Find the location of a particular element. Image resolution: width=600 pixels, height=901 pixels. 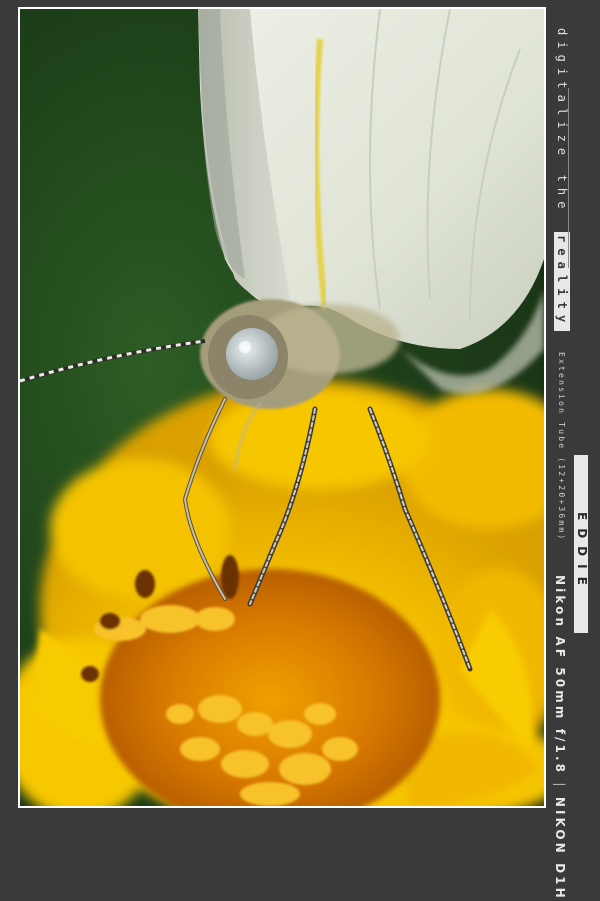

tagline: digitalize the reality is located at coordinates (562, 180).